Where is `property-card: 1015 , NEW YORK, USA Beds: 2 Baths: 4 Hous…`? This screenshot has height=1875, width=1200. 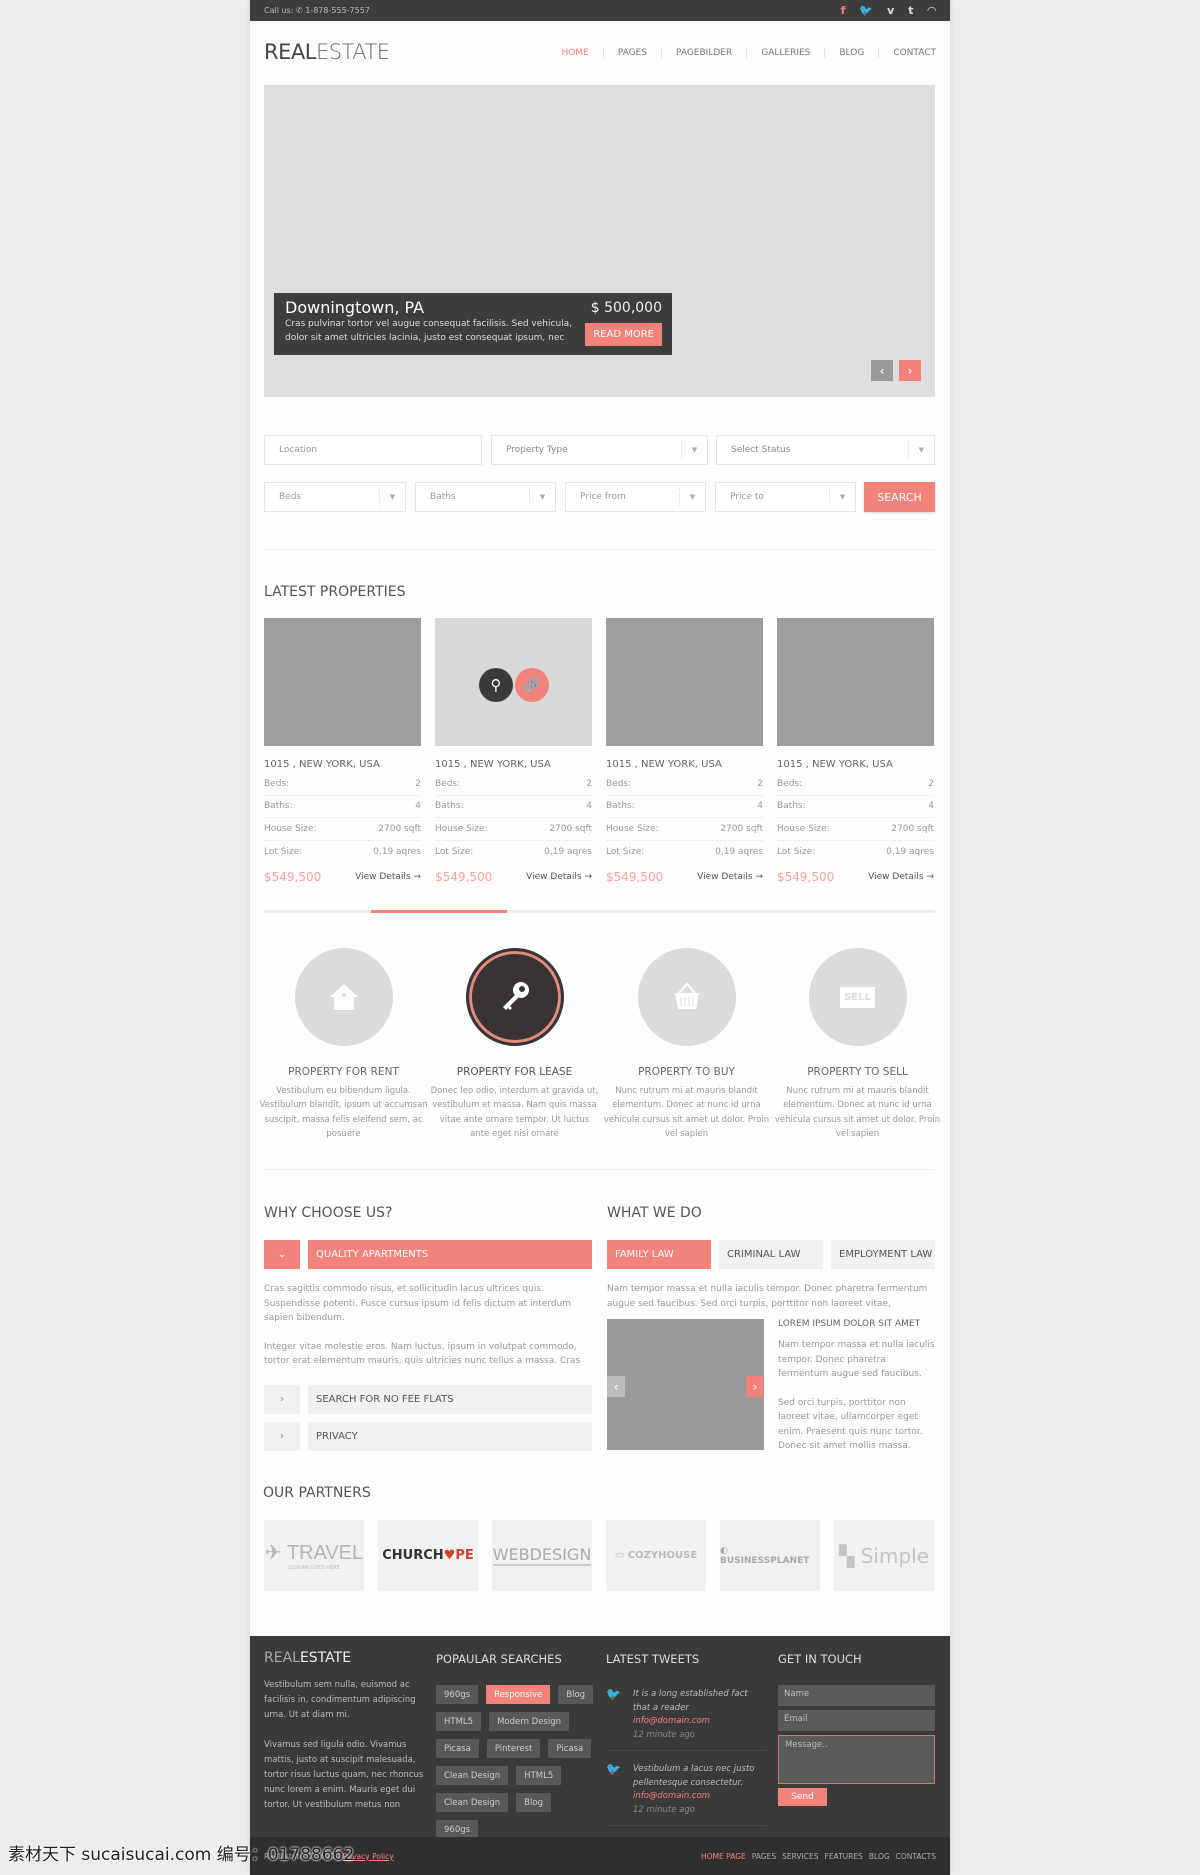
property-card: 1015 , NEW YORK, USA Beds: 2 Baths: 4 Hous… is located at coordinates (342, 751).